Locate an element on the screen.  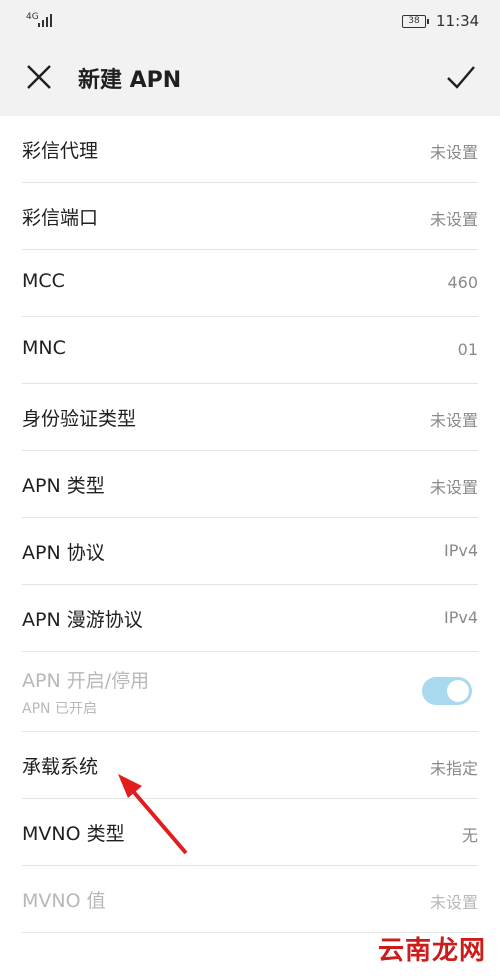
setting-row-apn-type: APN 类型 未设置 is located at coordinates (250, 484).